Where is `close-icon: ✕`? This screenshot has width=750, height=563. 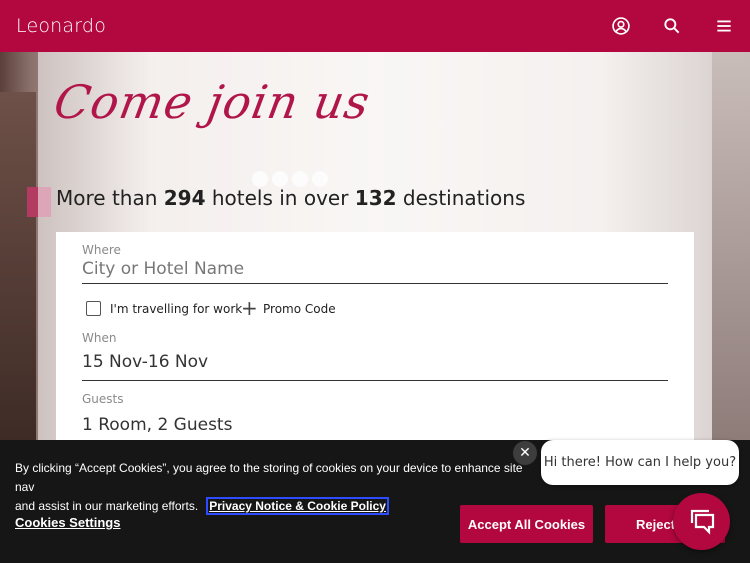
close-icon: ✕ is located at coordinates (525, 453).